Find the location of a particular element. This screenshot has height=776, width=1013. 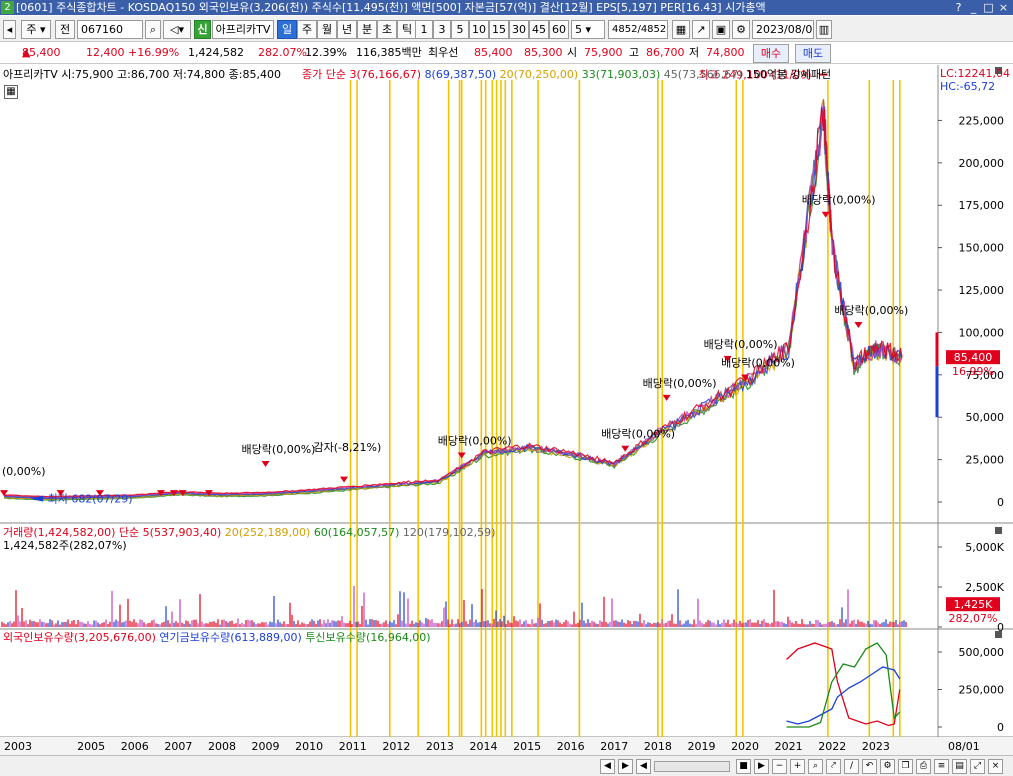

x-tick-label: 2007 is located at coordinates (178, 746).